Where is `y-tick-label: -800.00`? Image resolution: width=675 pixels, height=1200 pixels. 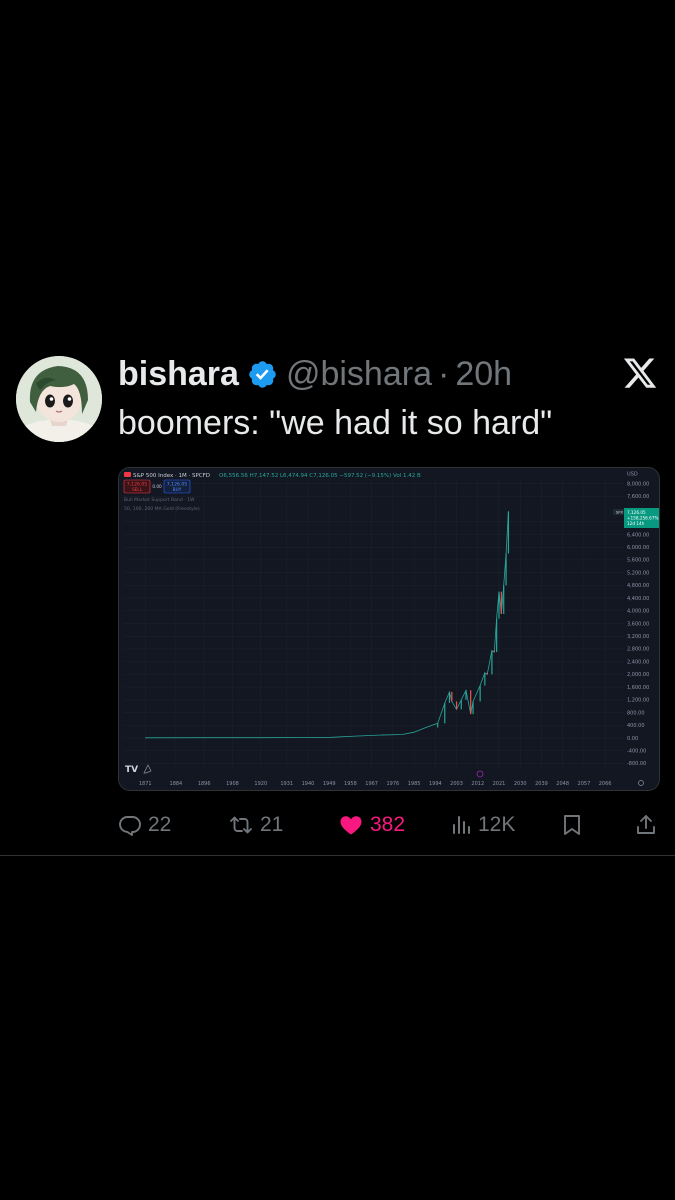
y-tick-label: -800.00 is located at coordinates (636, 764).